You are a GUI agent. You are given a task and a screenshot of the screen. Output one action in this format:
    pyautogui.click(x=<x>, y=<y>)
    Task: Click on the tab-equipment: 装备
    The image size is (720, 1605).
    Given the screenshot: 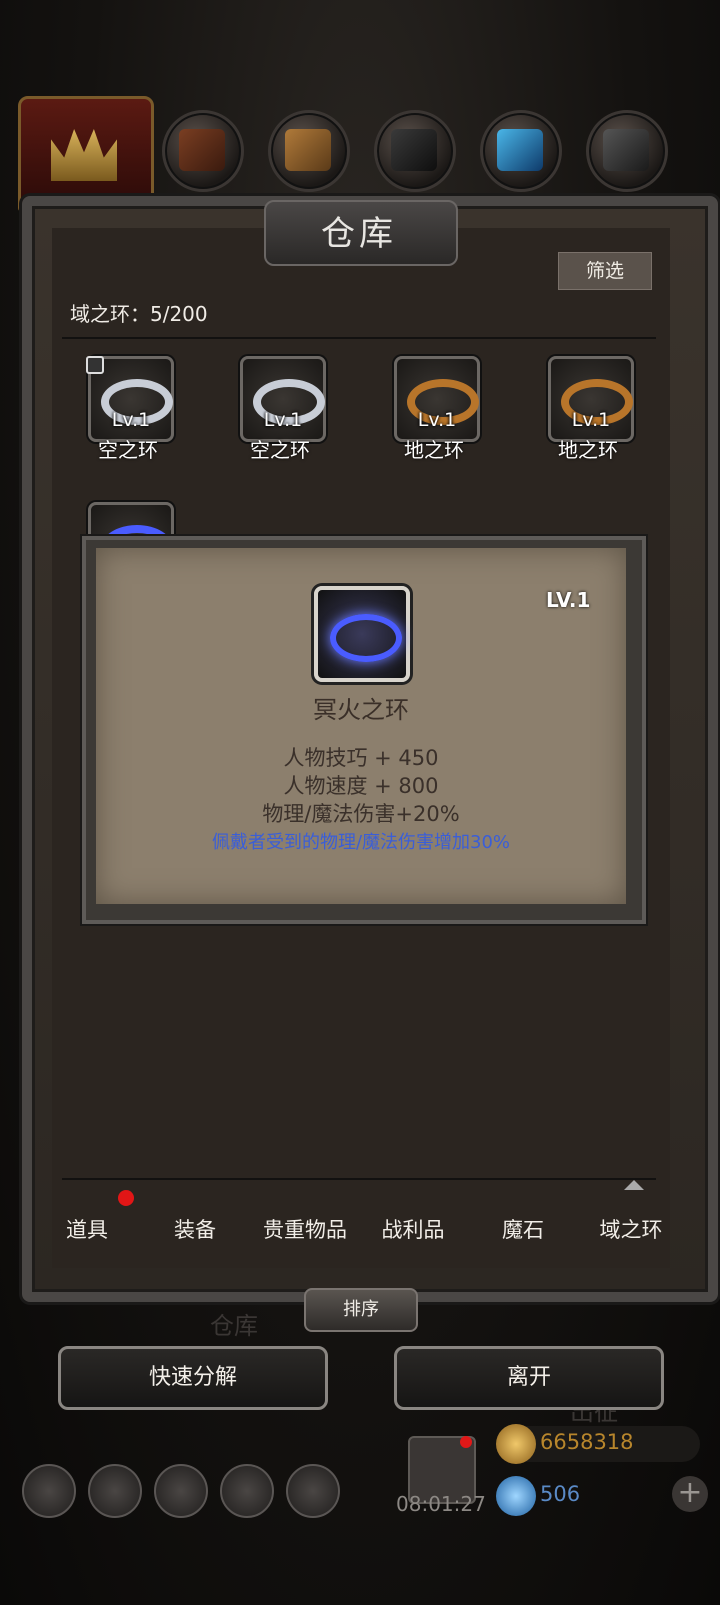 What is the action you would take?
    pyautogui.click(x=195, y=1229)
    